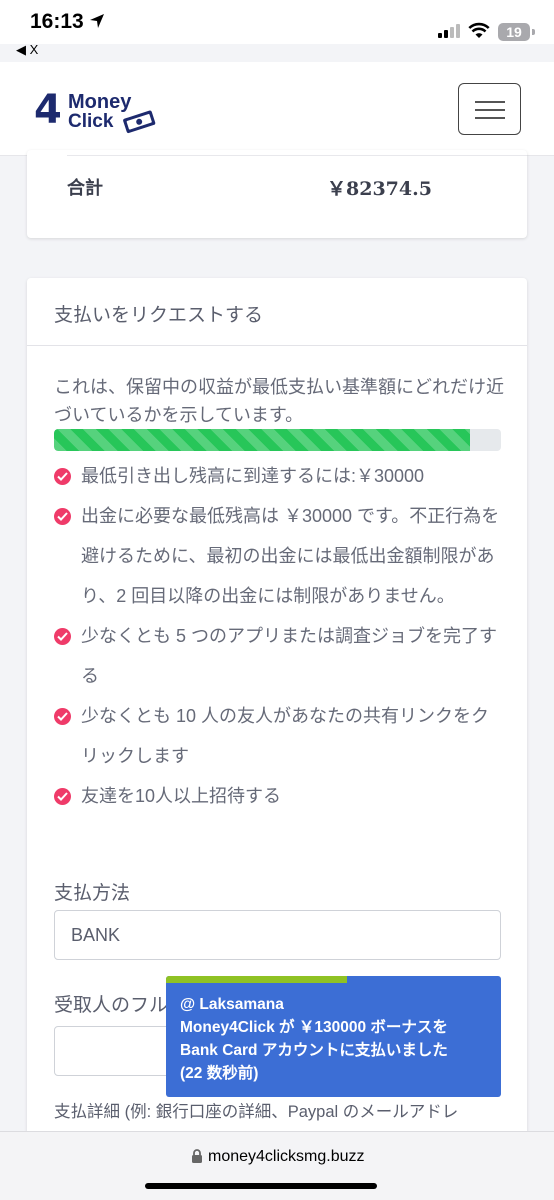  I want to click on location-arrow-icon, so click(97, 21).